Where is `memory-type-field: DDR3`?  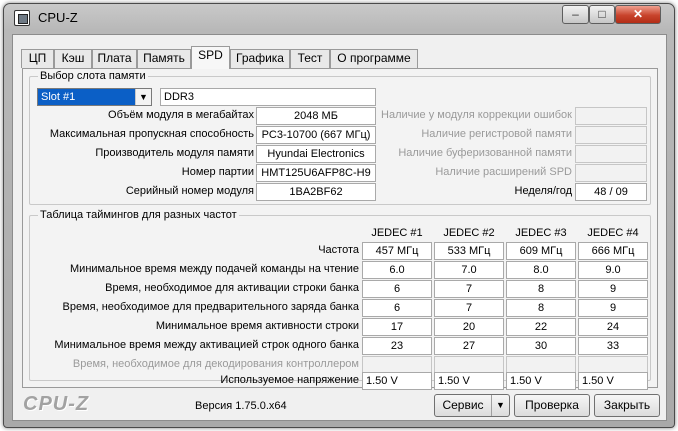 memory-type-field: DDR3 is located at coordinates (268, 97).